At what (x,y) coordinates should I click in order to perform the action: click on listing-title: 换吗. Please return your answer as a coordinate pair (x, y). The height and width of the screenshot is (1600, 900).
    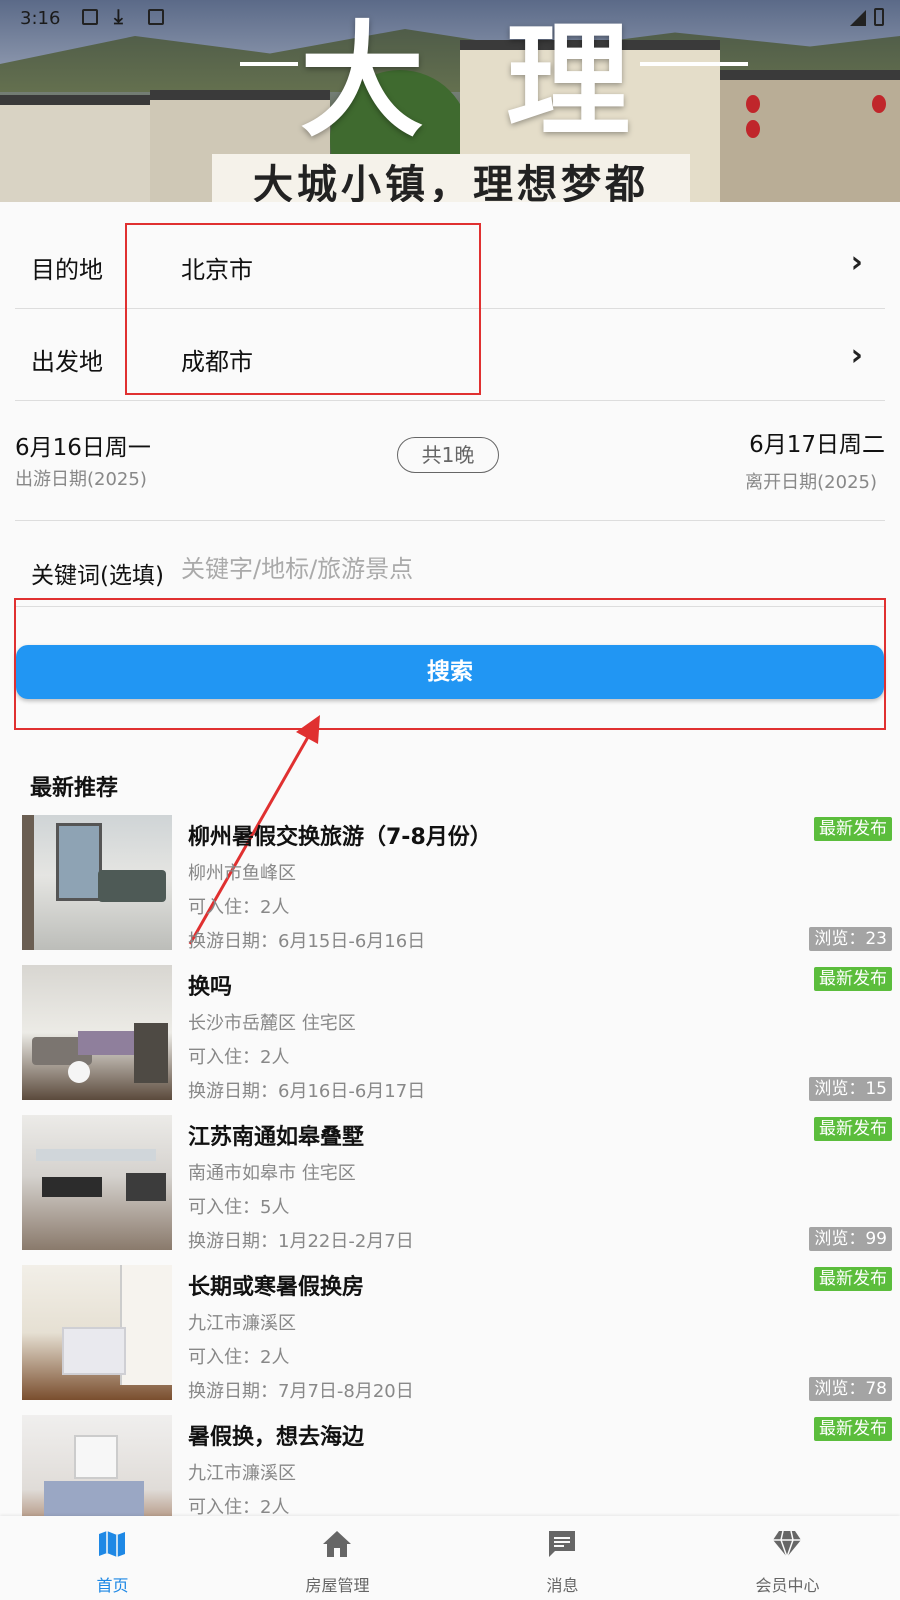
    Looking at the image, I should click on (210, 985).